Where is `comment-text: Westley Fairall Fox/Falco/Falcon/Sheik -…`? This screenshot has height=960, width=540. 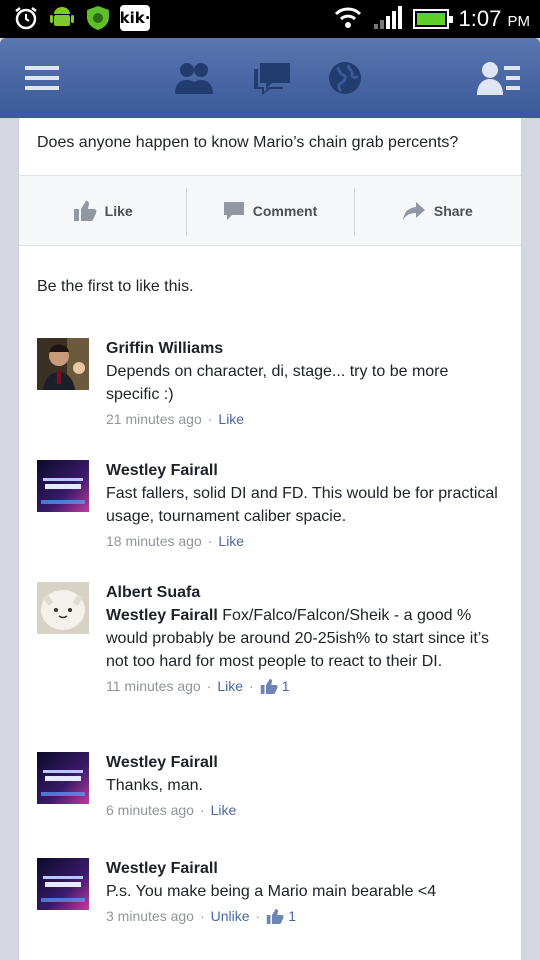 comment-text: Westley Fairall Fox/Falco/Falcon/Sheik -… is located at coordinates (306, 638).